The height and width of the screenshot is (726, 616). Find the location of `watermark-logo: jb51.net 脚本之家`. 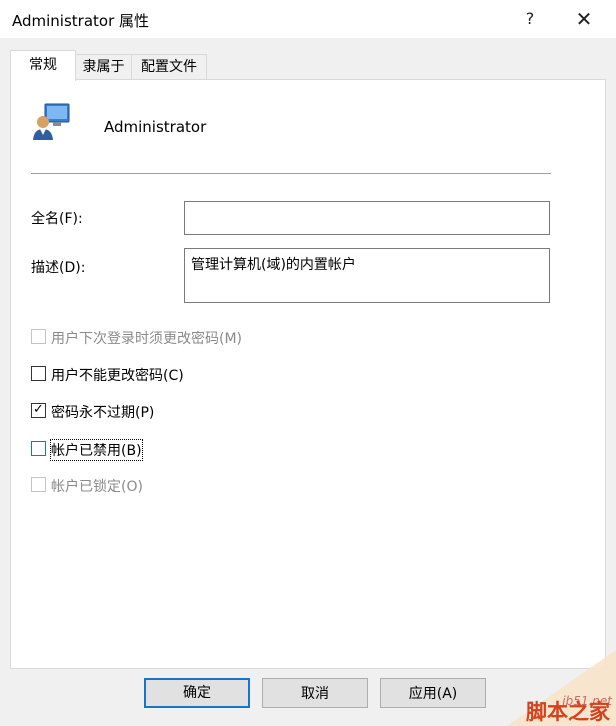

watermark-logo: jb51.net 脚本之家 is located at coordinates (551, 688).